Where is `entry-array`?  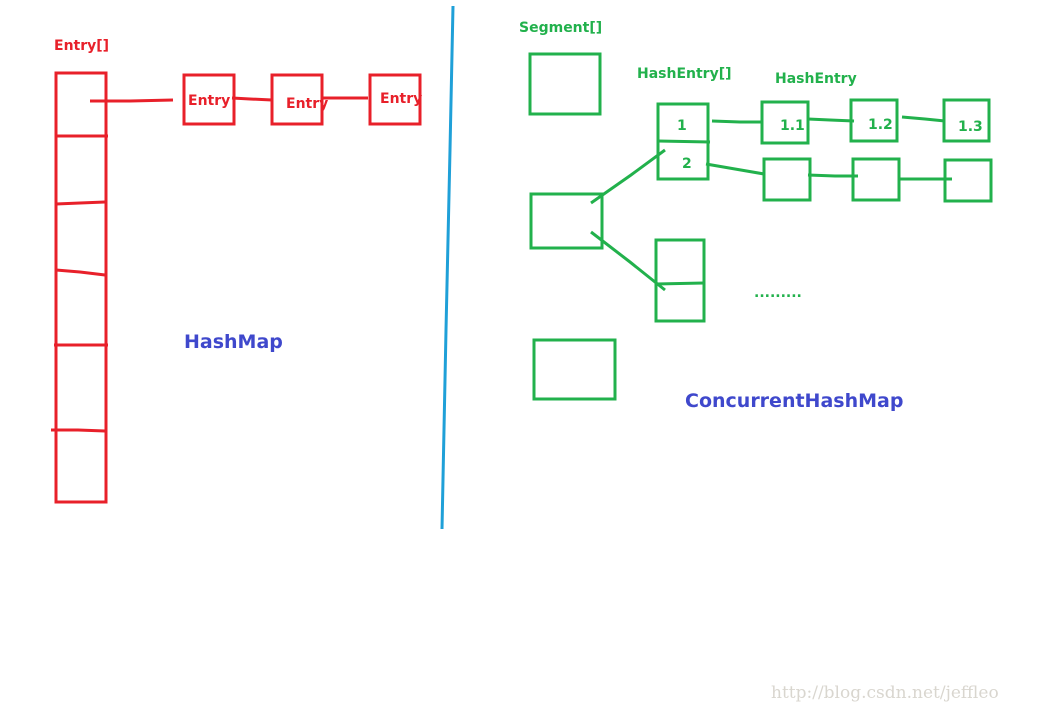 entry-array is located at coordinates (79, 287).